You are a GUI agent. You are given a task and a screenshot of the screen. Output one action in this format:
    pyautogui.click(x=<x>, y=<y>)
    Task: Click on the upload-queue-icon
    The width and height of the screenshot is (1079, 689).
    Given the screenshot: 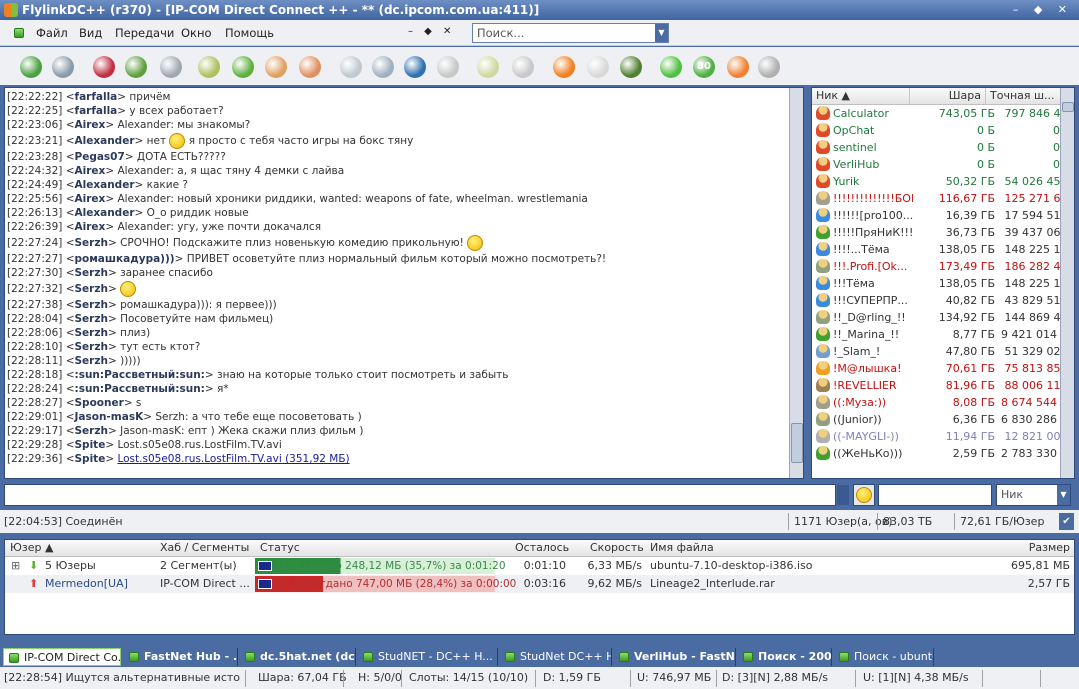 What is the action you would take?
    pyautogui.click(x=276, y=67)
    